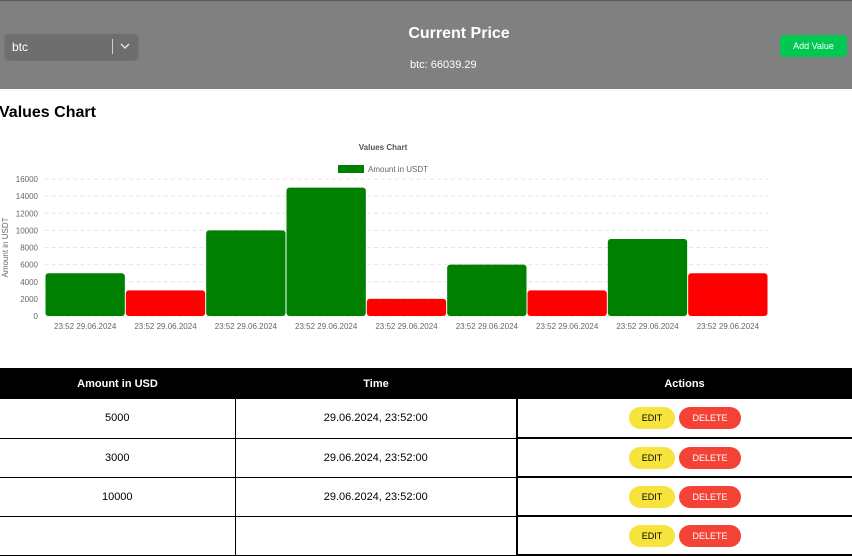 The width and height of the screenshot is (852, 556). I want to click on select-separator, so click(112, 46).